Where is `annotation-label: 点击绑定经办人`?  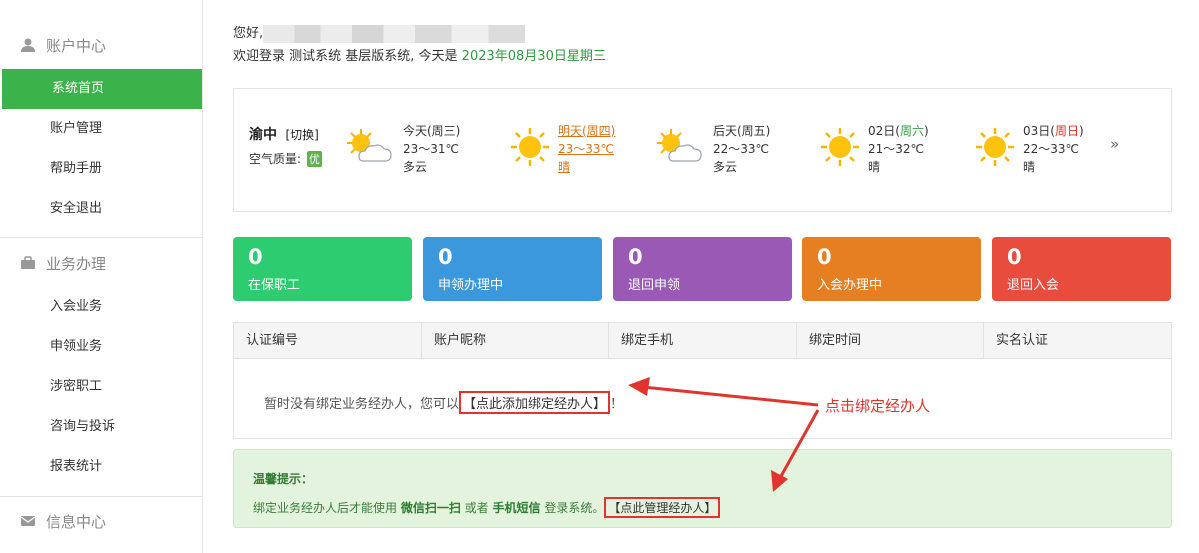 annotation-label: 点击绑定经办人 is located at coordinates (878, 406).